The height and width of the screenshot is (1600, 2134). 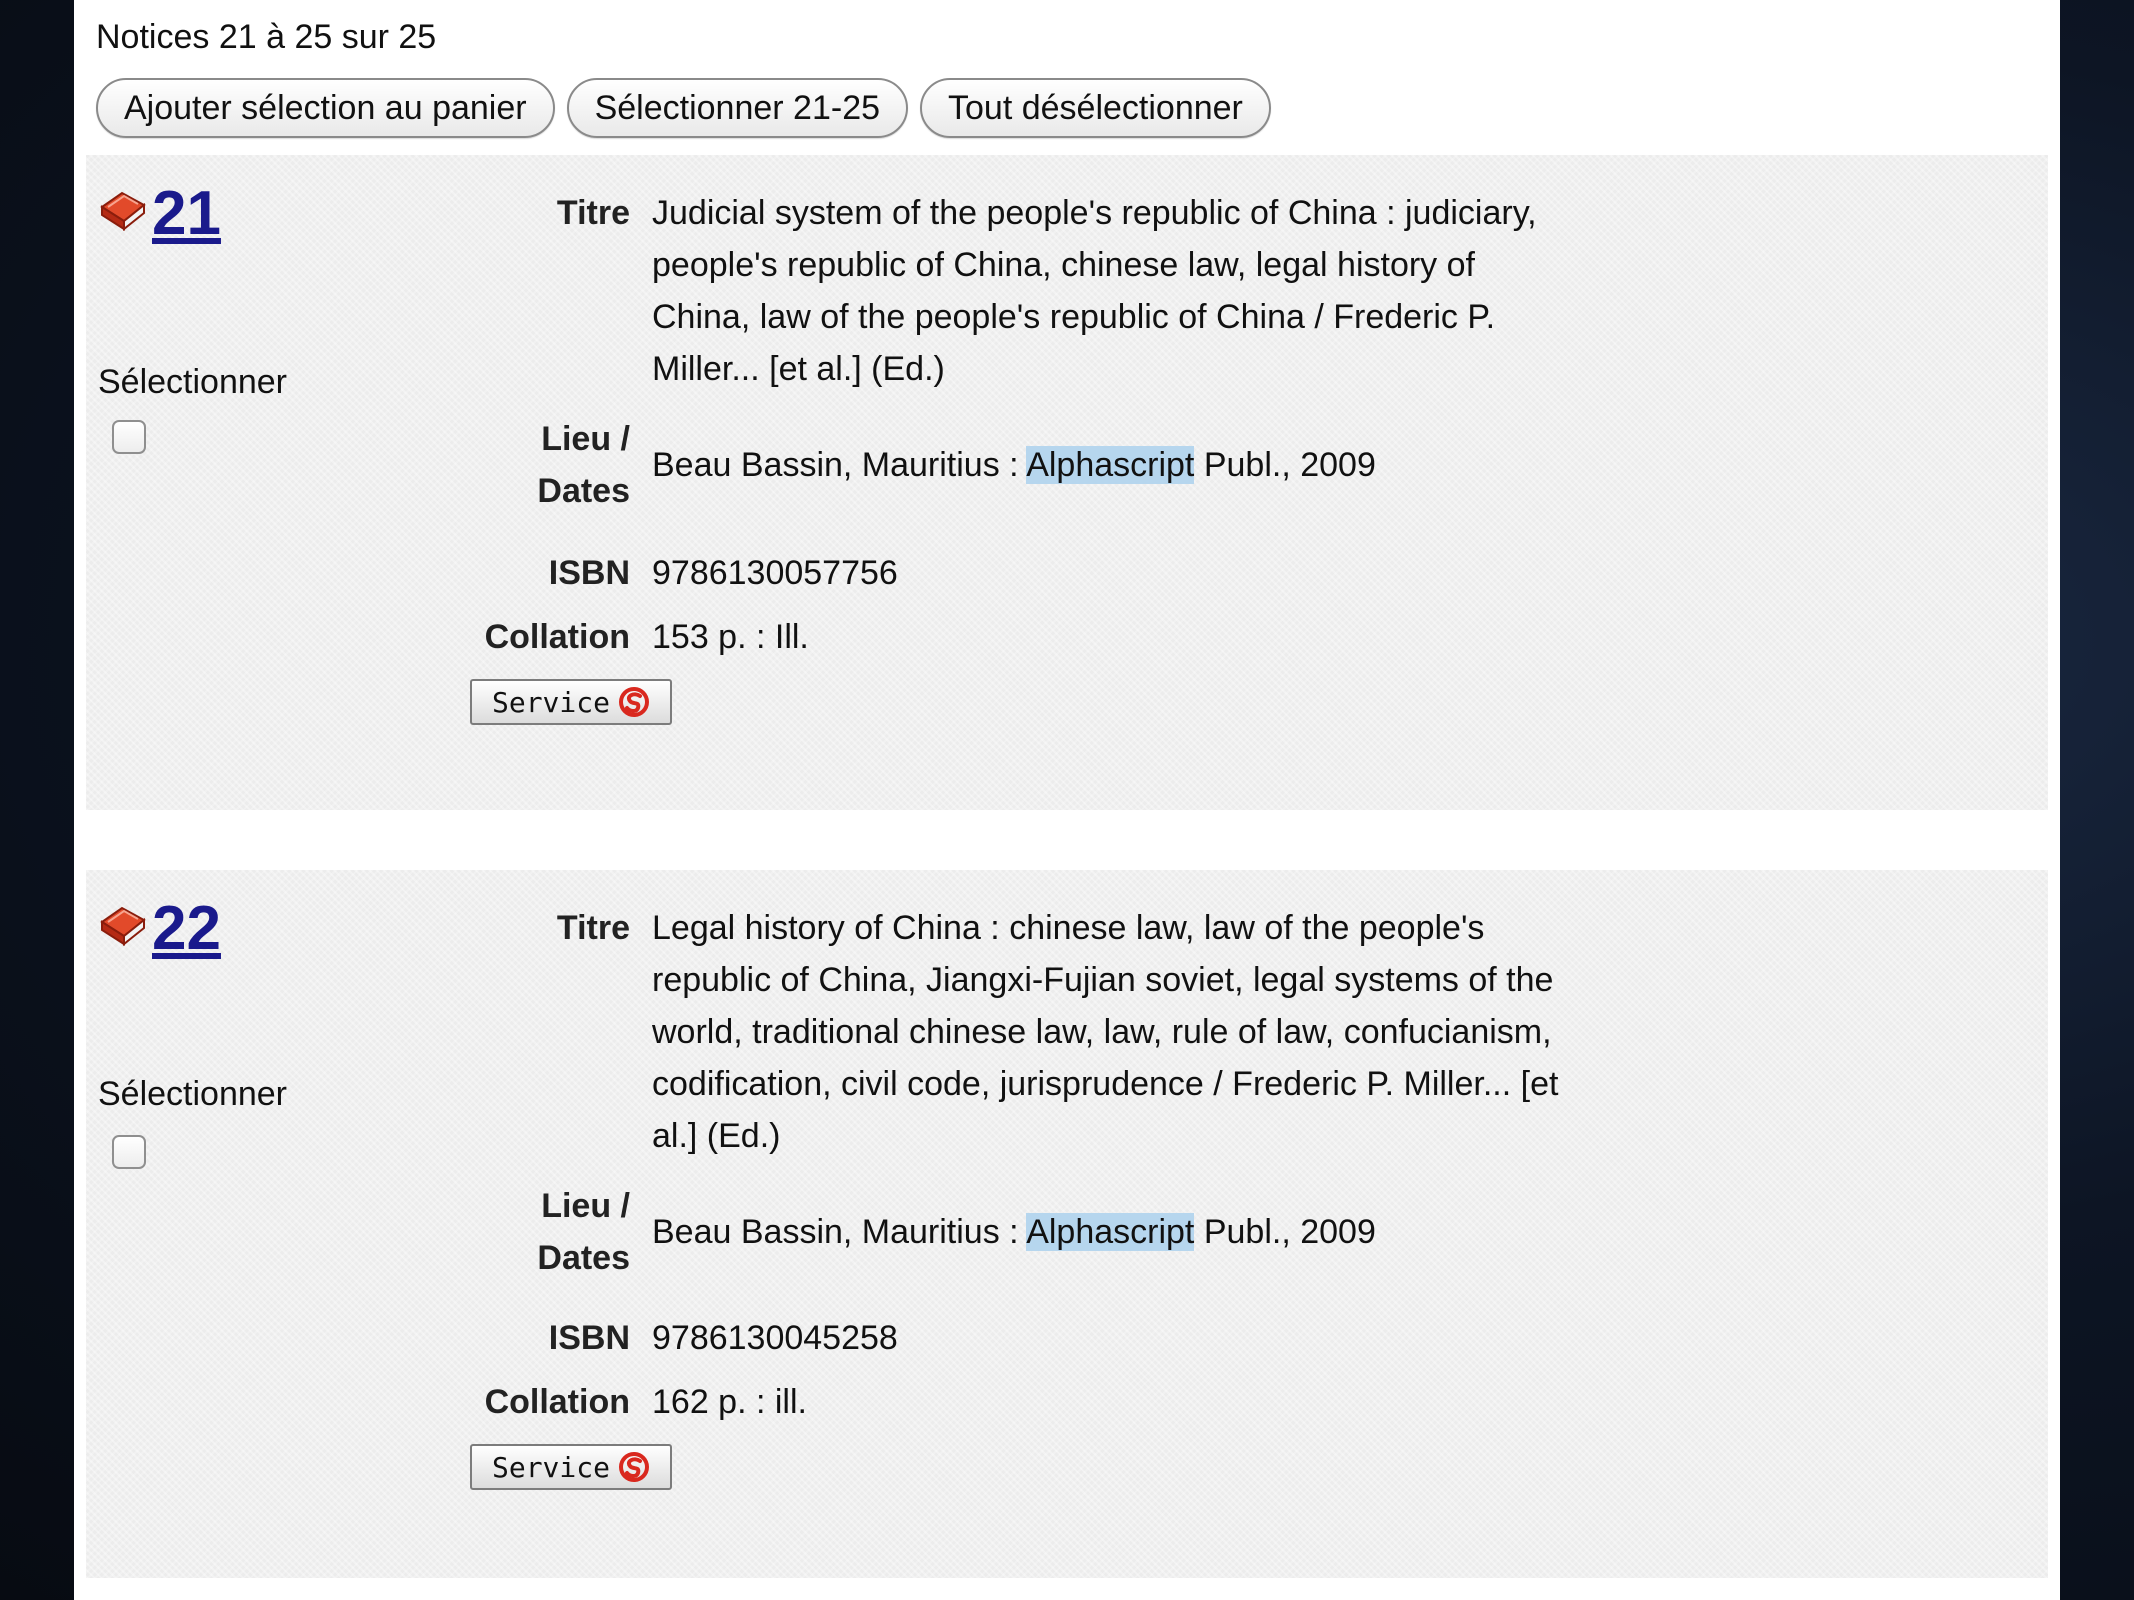 I want to click on add-selection-to-cart-button: Ajouter sélection au panier, so click(x=325, y=108).